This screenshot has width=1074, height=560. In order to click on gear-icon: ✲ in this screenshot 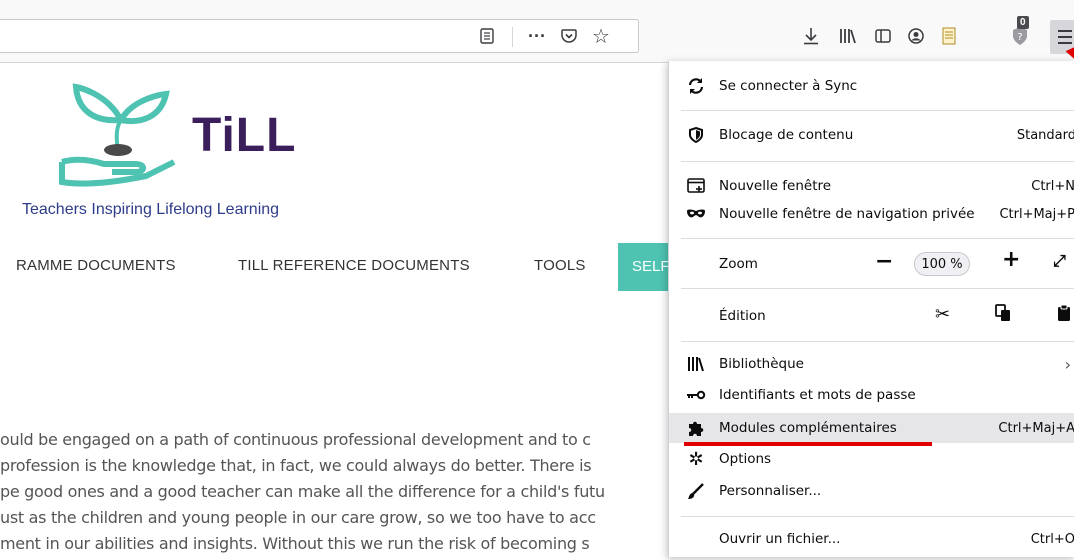, I will do `click(696, 459)`.